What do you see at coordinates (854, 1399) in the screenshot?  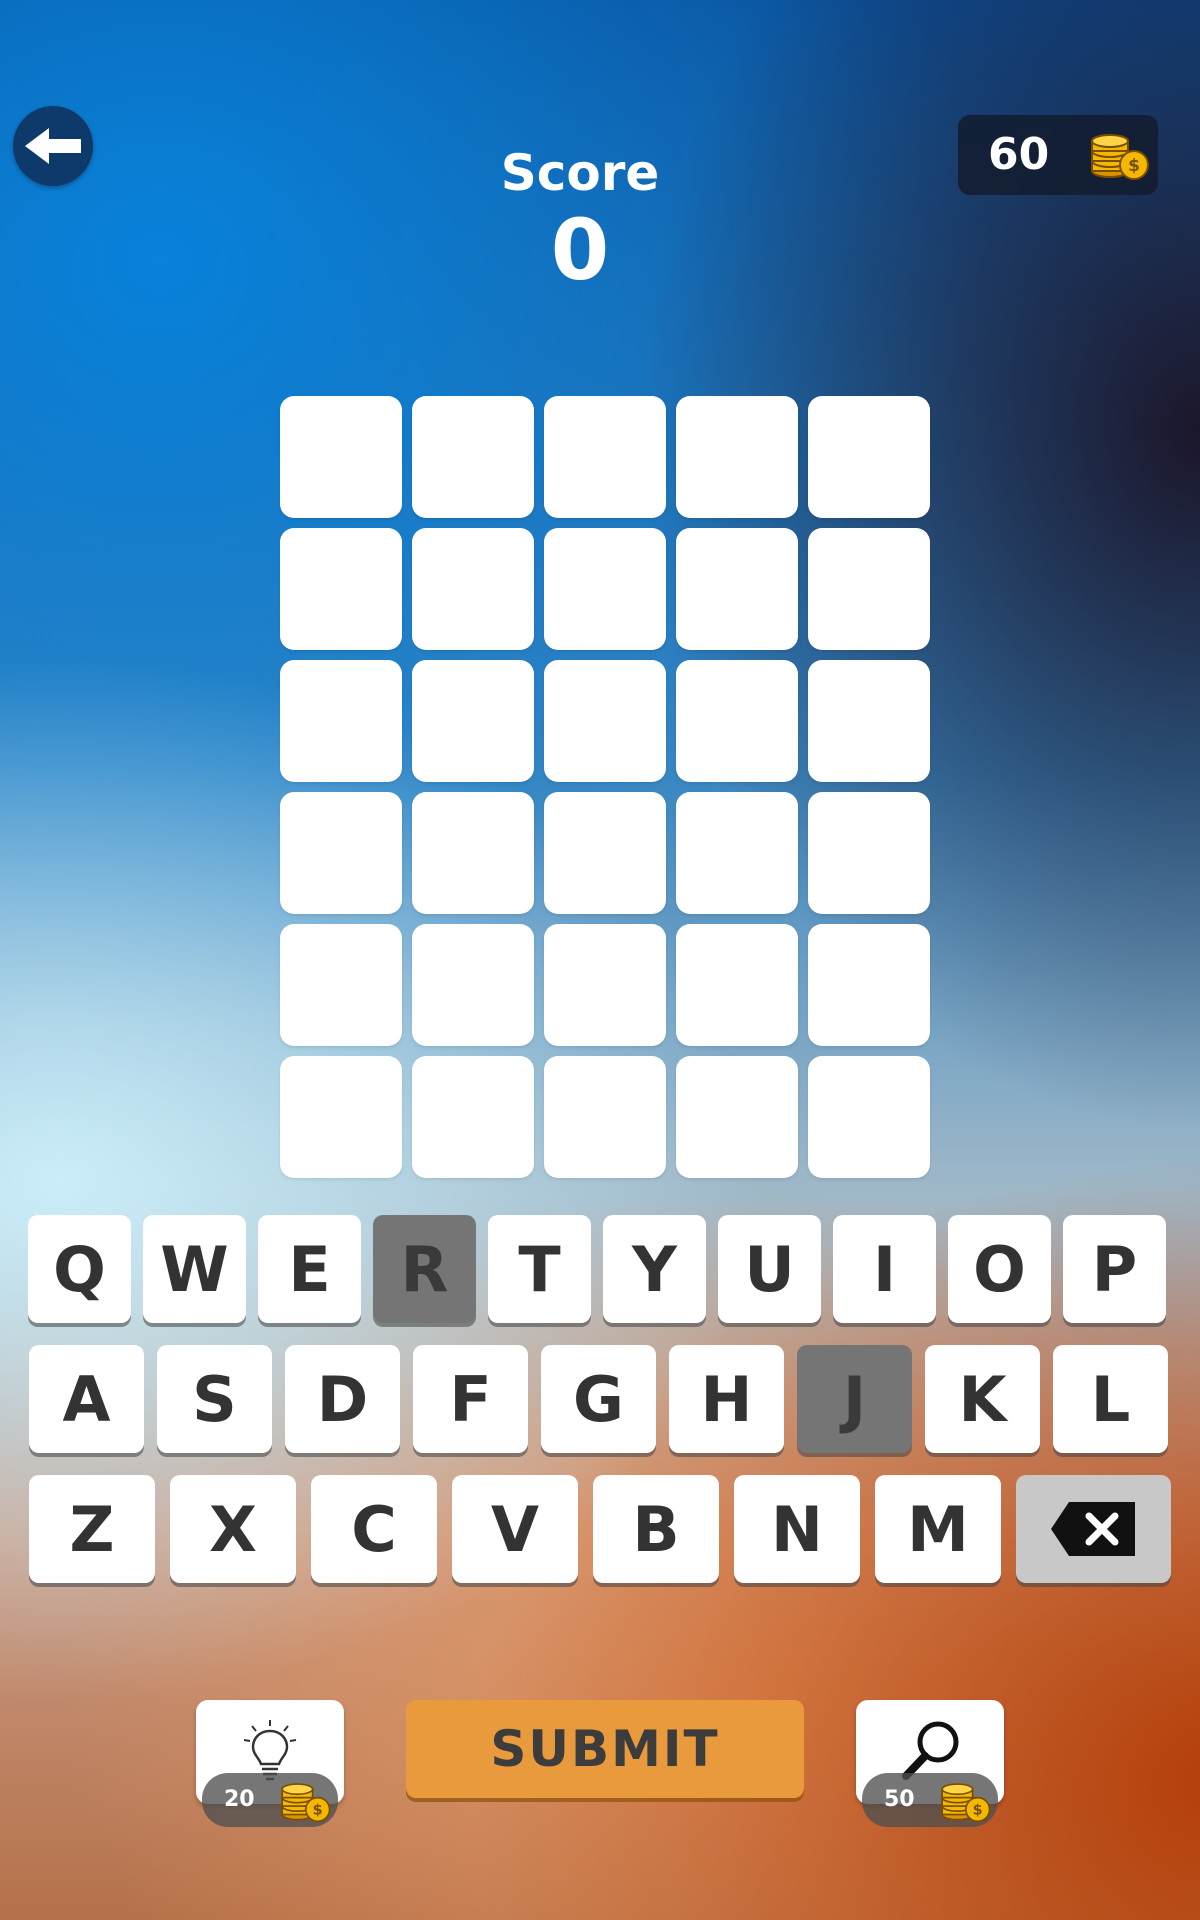 I see `key-j: J` at bounding box center [854, 1399].